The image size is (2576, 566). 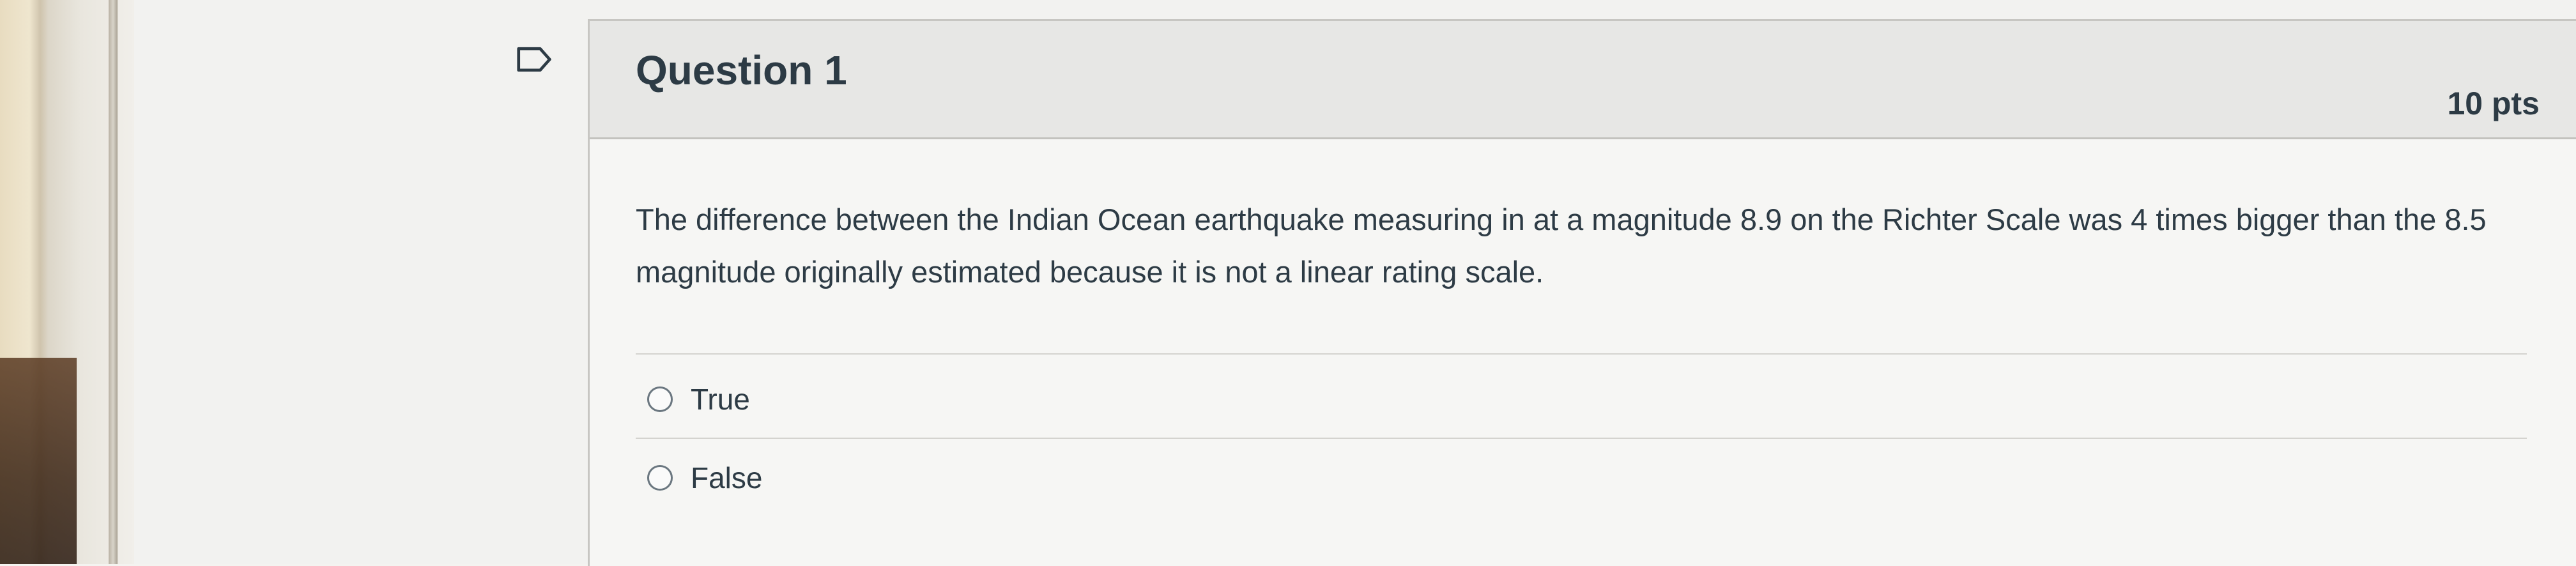 What do you see at coordinates (741, 70) in the screenshot?
I see `question-title: Question 1` at bounding box center [741, 70].